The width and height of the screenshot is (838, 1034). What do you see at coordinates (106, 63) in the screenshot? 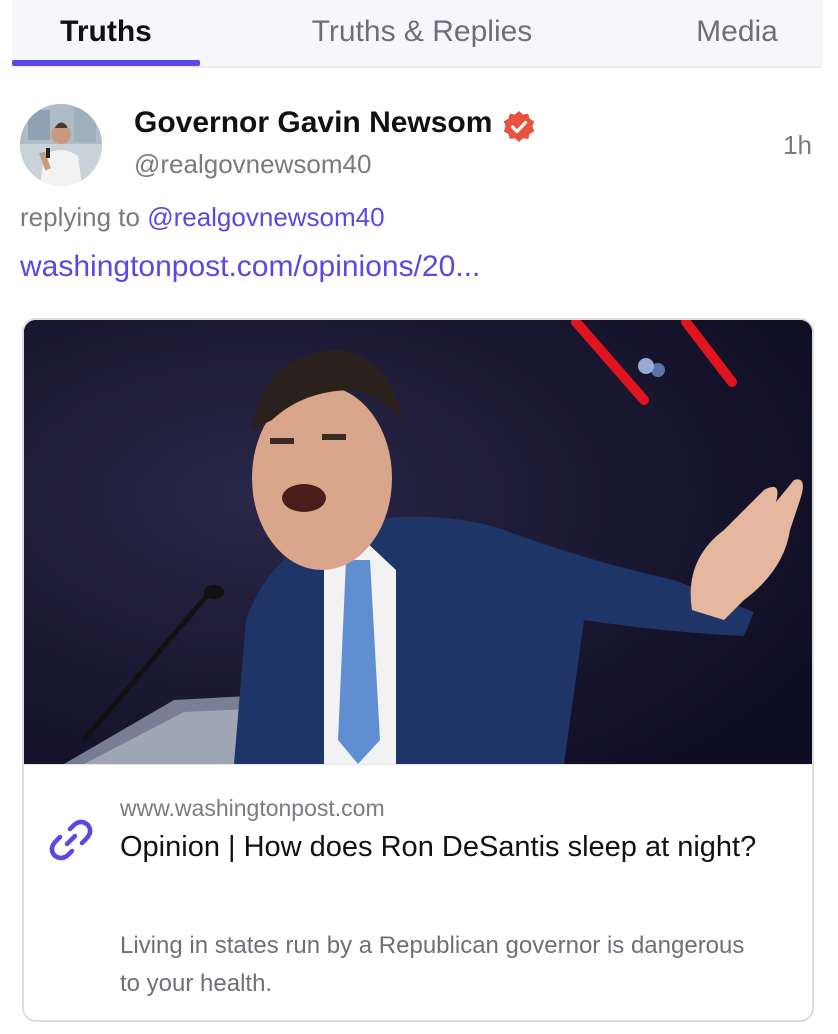
I see `active-tab-indicator` at bounding box center [106, 63].